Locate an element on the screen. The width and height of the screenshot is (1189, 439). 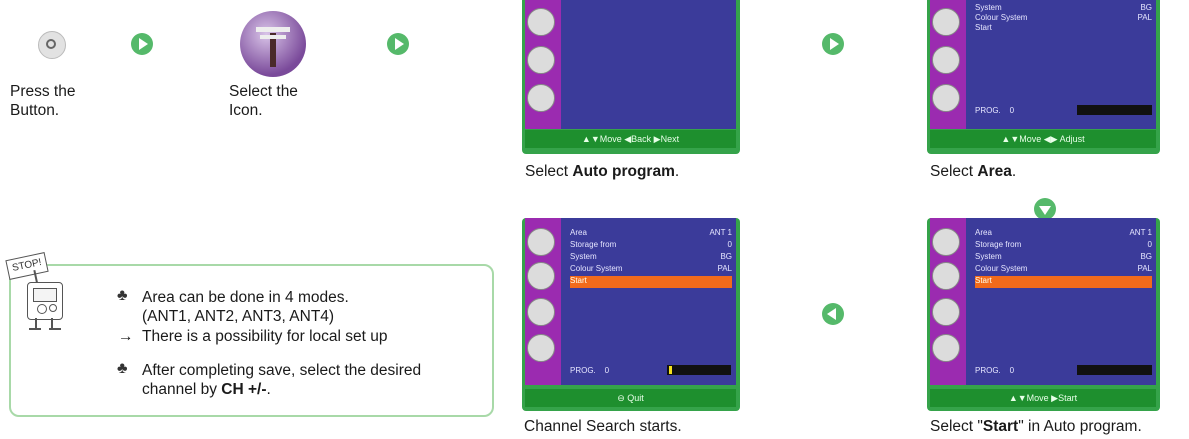
step1-text: Press the Button. is located at coordinates (43, 101).